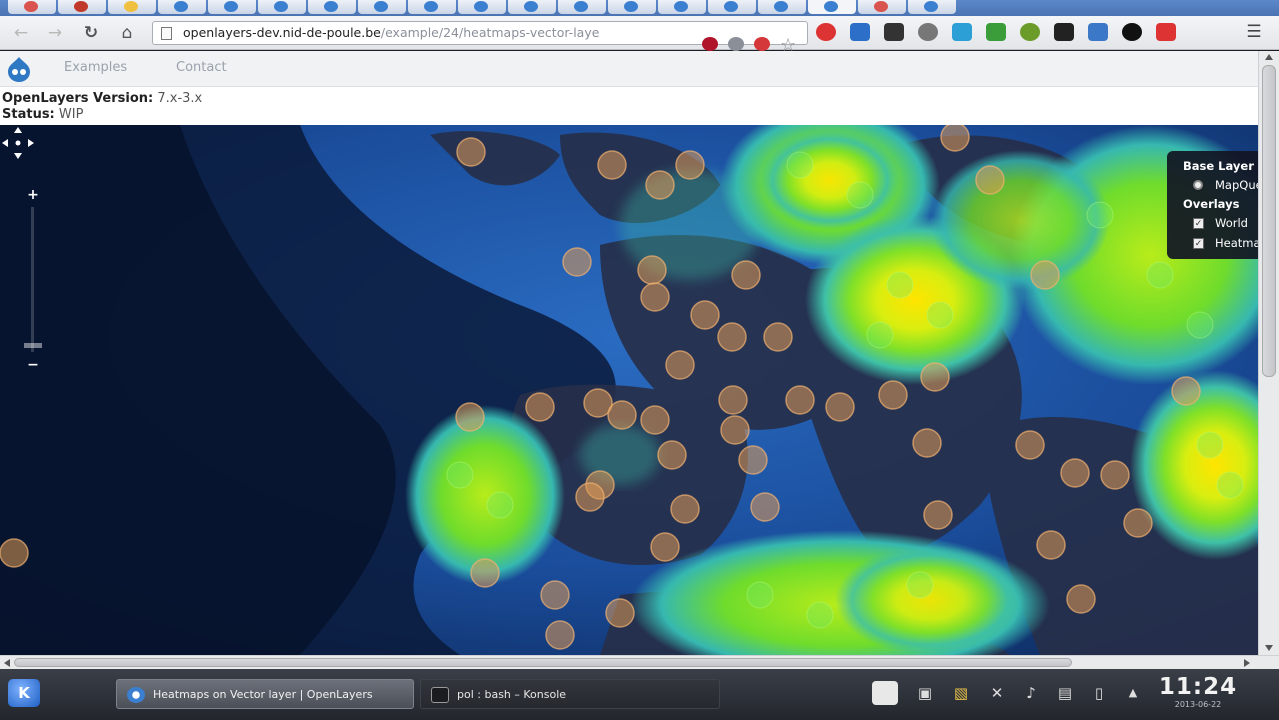 The image size is (1279, 720). Describe the element at coordinates (570, 694) in the screenshot. I see `task-konsole: pol : bash – Konsole` at that location.